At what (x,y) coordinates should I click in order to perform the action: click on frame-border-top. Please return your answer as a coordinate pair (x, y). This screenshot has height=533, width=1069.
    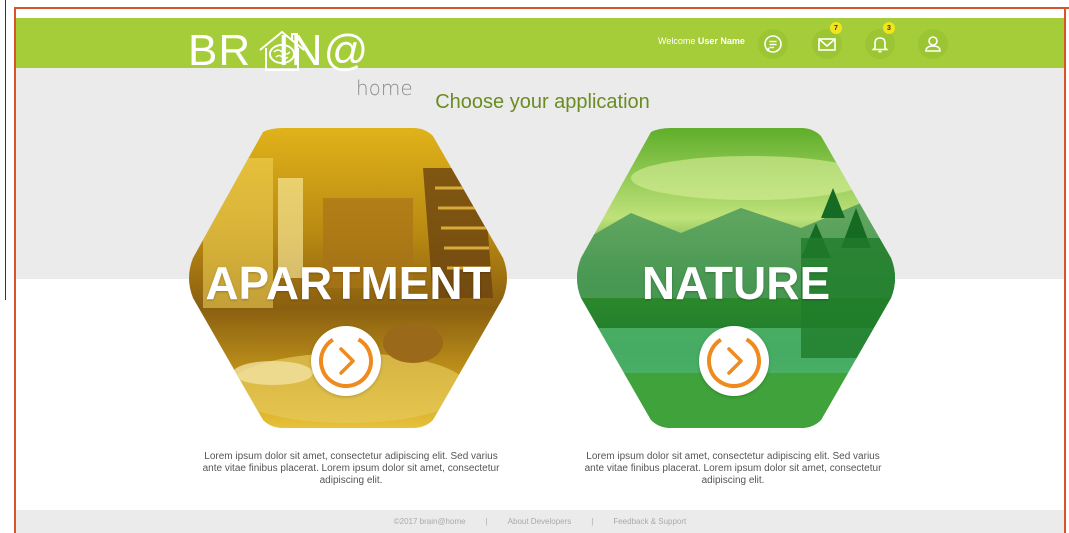
    Looking at the image, I should click on (541, 8).